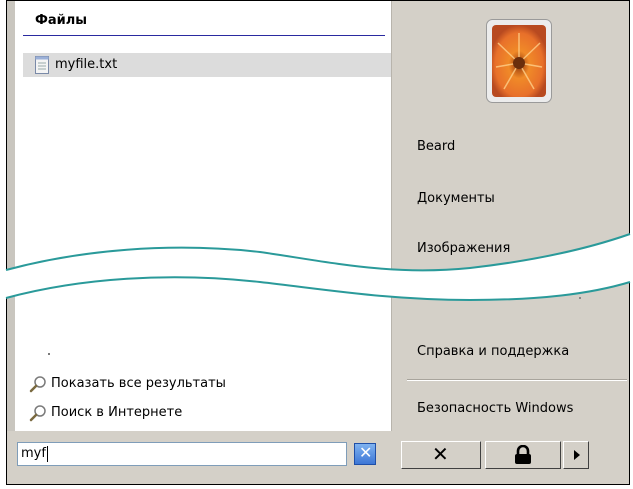 This screenshot has width=633, height=489. I want to click on file-result-item: myfile.txt, so click(208, 65).